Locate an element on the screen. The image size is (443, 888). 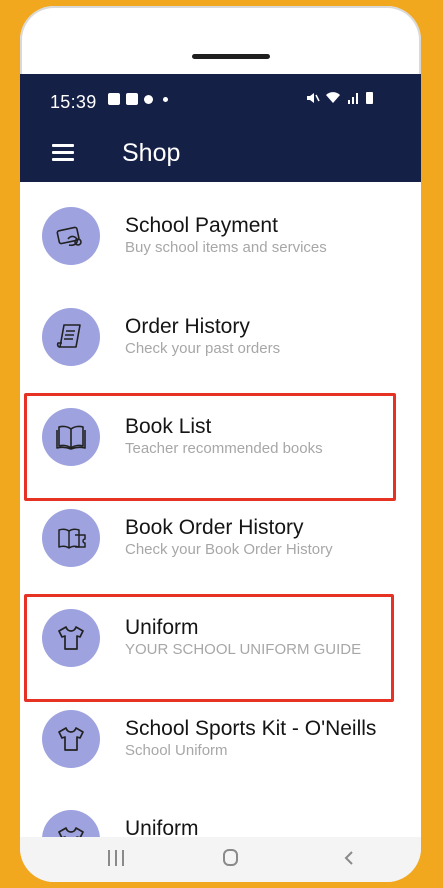
list-item-order-history: Order History Check your past orders is located at coordinates (220, 333).